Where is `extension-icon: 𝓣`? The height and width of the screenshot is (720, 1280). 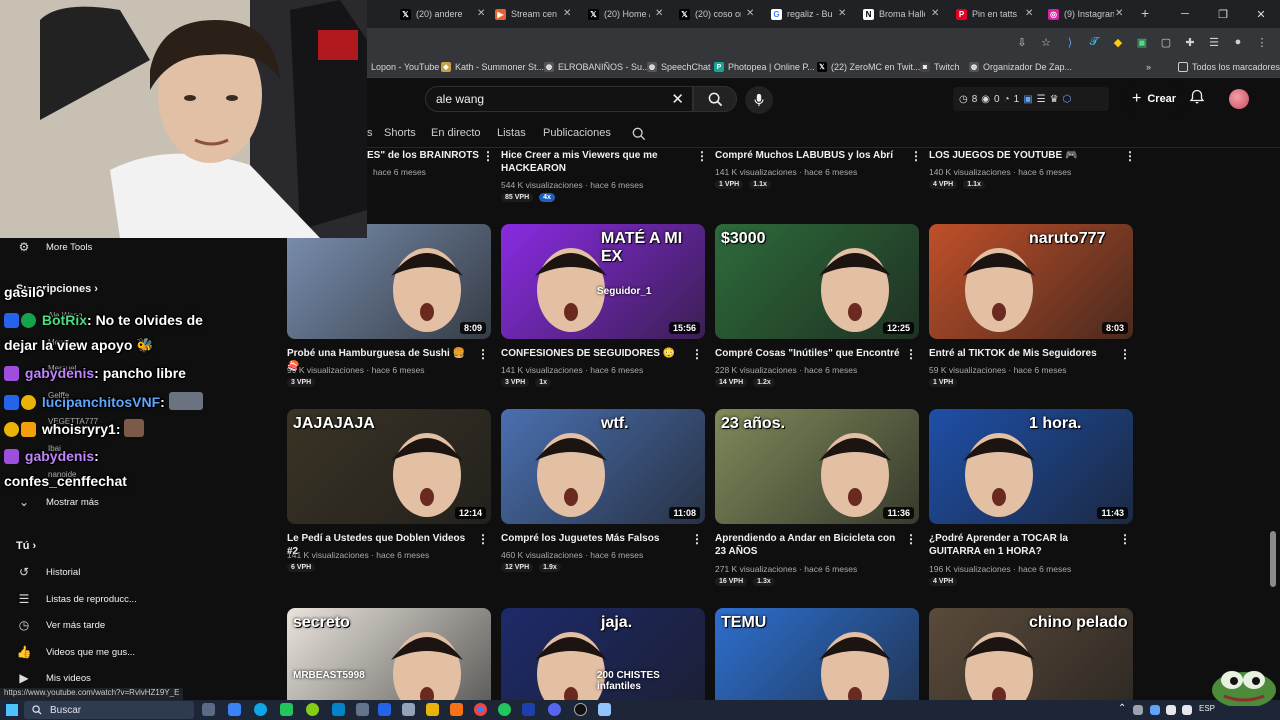 extension-icon: 𝓣 is located at coordinates (1094, 42).